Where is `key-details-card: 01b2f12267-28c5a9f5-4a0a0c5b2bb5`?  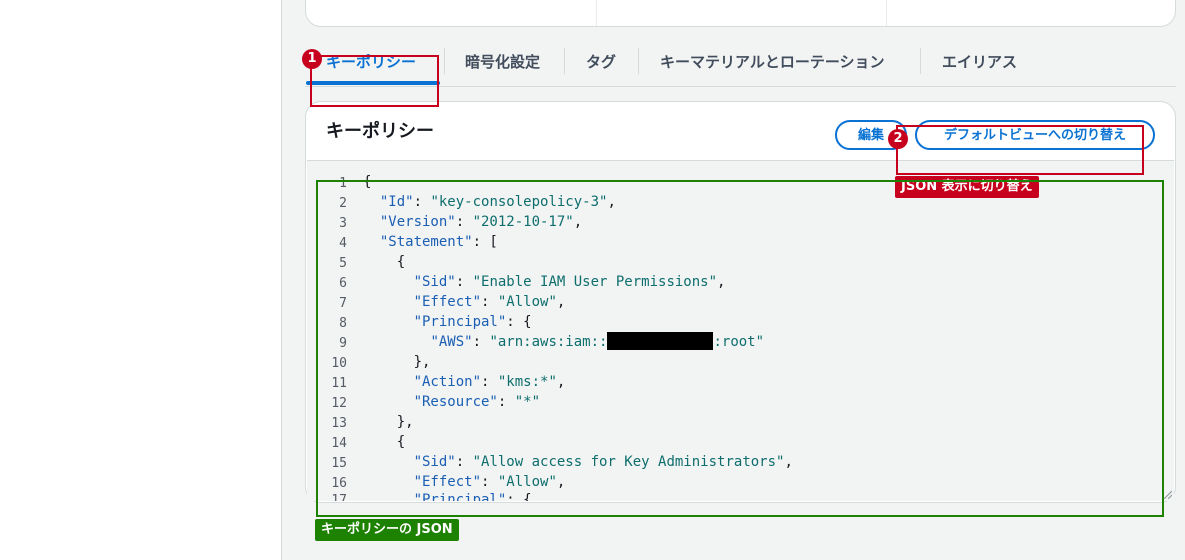
key-details-card: 01b2f12267-28c5a9f5-4a0a0c5b2bb5 is located at coordinates (740, 13).